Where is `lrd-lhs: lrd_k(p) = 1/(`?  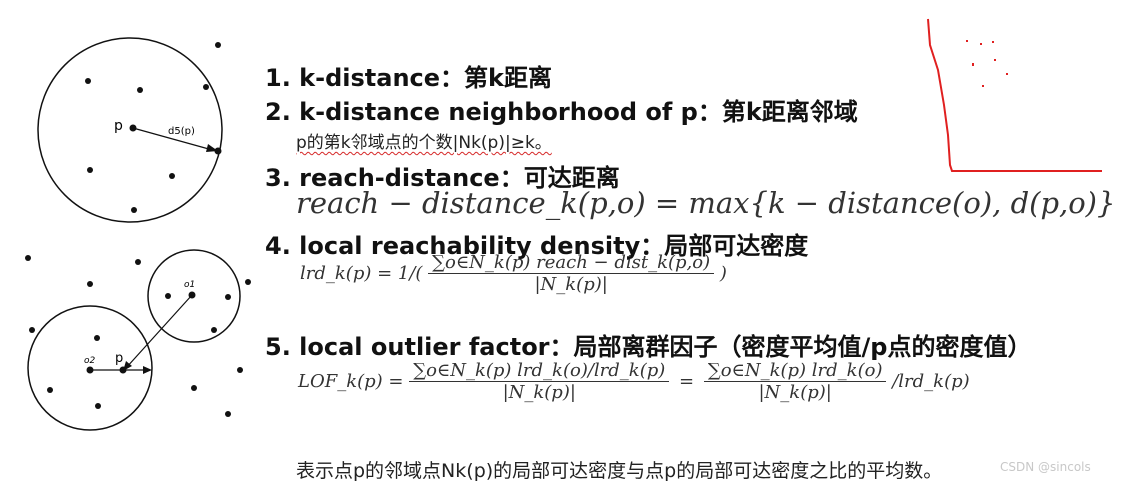 lrd-lhs: lrd_k(p) = 1/( is located at coordinates (361, 273).